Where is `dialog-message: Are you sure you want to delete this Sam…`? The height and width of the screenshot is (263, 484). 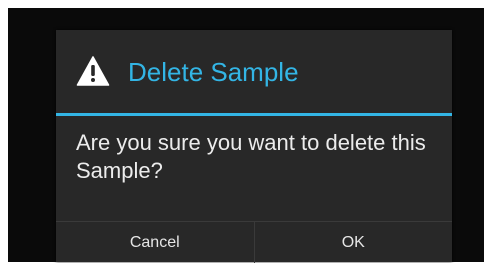
dialog-message: Are you sure you want to delete this Sam… is located at coordinates (251, 156).